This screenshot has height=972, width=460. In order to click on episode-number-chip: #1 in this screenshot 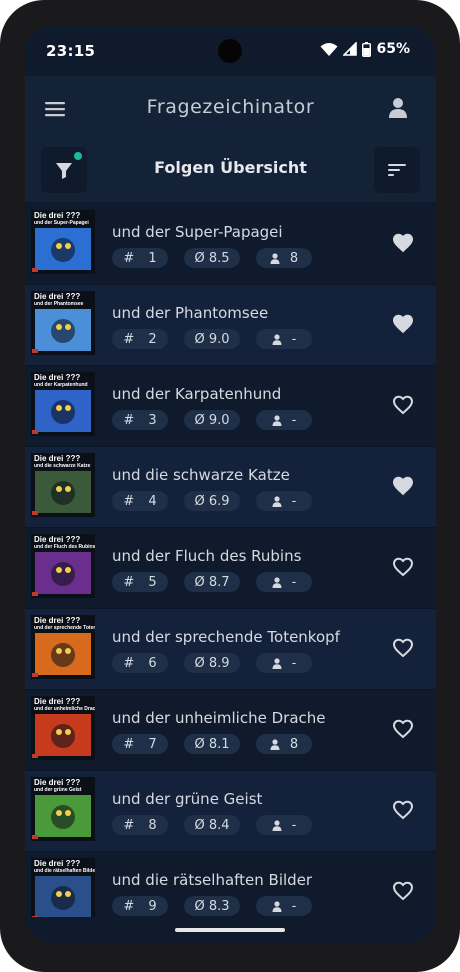, I will do `click(140, 258)`.